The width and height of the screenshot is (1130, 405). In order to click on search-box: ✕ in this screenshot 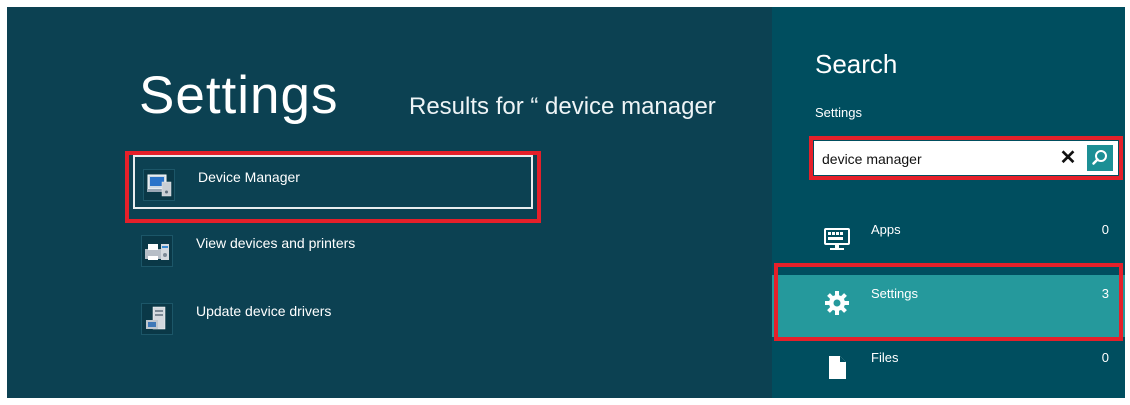, I will do `click(966, 158)`.